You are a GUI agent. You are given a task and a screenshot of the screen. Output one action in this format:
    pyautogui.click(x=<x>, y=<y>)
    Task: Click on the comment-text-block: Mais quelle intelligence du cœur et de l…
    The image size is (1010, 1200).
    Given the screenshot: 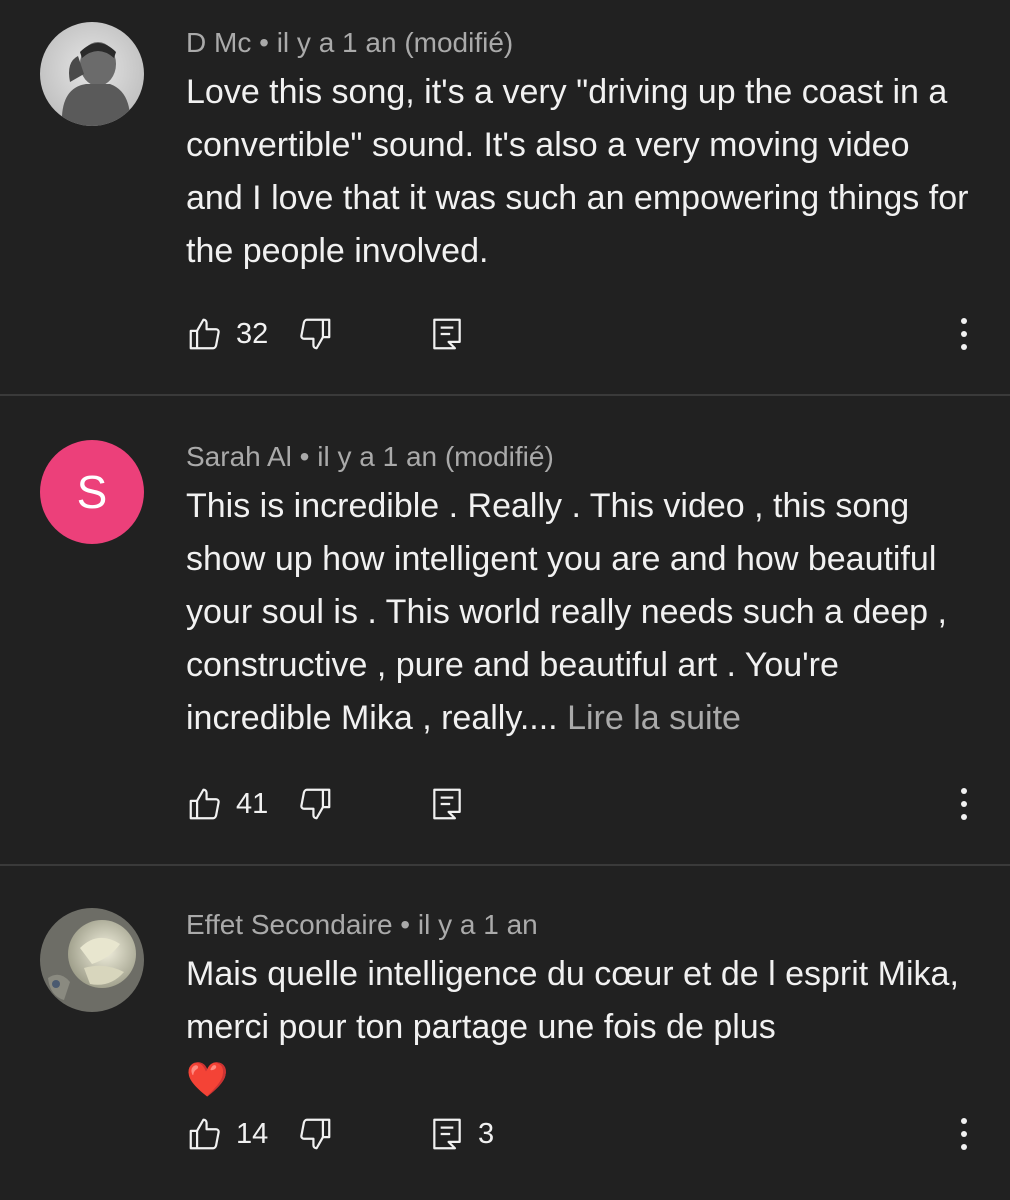 What is the action you would take?
    pyautogui.click(x=578, y=1027)
    